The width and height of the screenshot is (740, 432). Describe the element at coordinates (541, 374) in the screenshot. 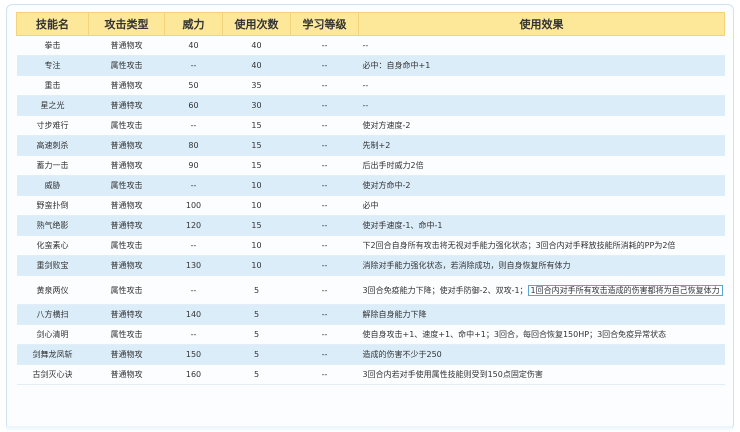

I see `skill-effect: 3回合内若对手使用属性技能则受到150点固定伤害` at that location.